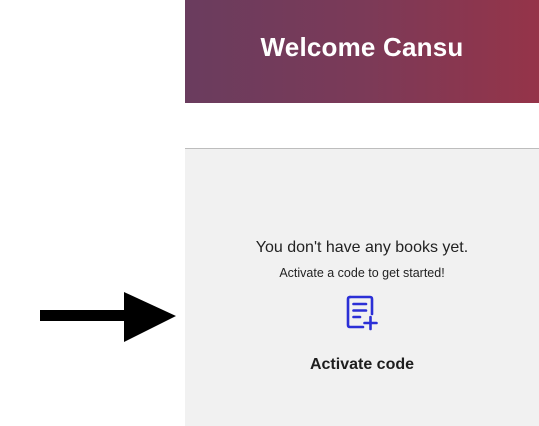 The height and width of the screenshot is (426, 539). Describe the element at coordinates (362, 247) in the screenshot. I see `empty-state-message: You don't have any books yet.` at that location.